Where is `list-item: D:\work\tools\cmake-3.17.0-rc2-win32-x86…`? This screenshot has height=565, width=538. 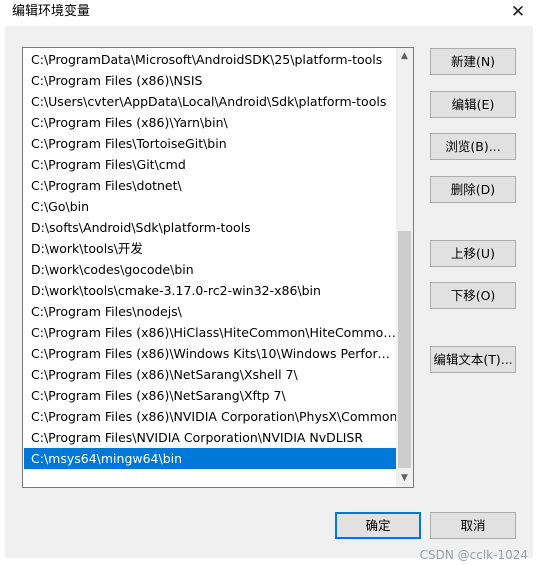 list-item: D:\work\tools\cmake-3.17.0-rc2-win32-x86… is located at coordinates (211, 290).